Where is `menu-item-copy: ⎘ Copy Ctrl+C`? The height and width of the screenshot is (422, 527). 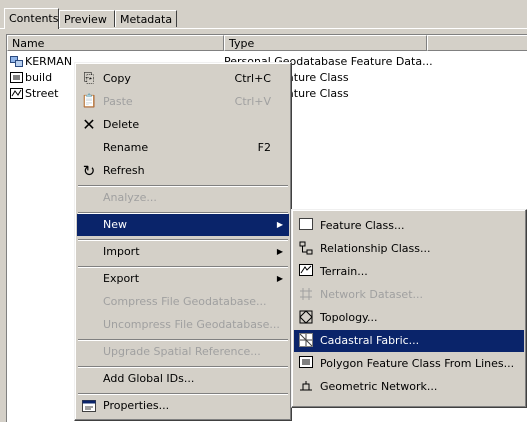
menu-item-copy: ⎘ Copy Ctrl+C is located at coordinates (183, 79).